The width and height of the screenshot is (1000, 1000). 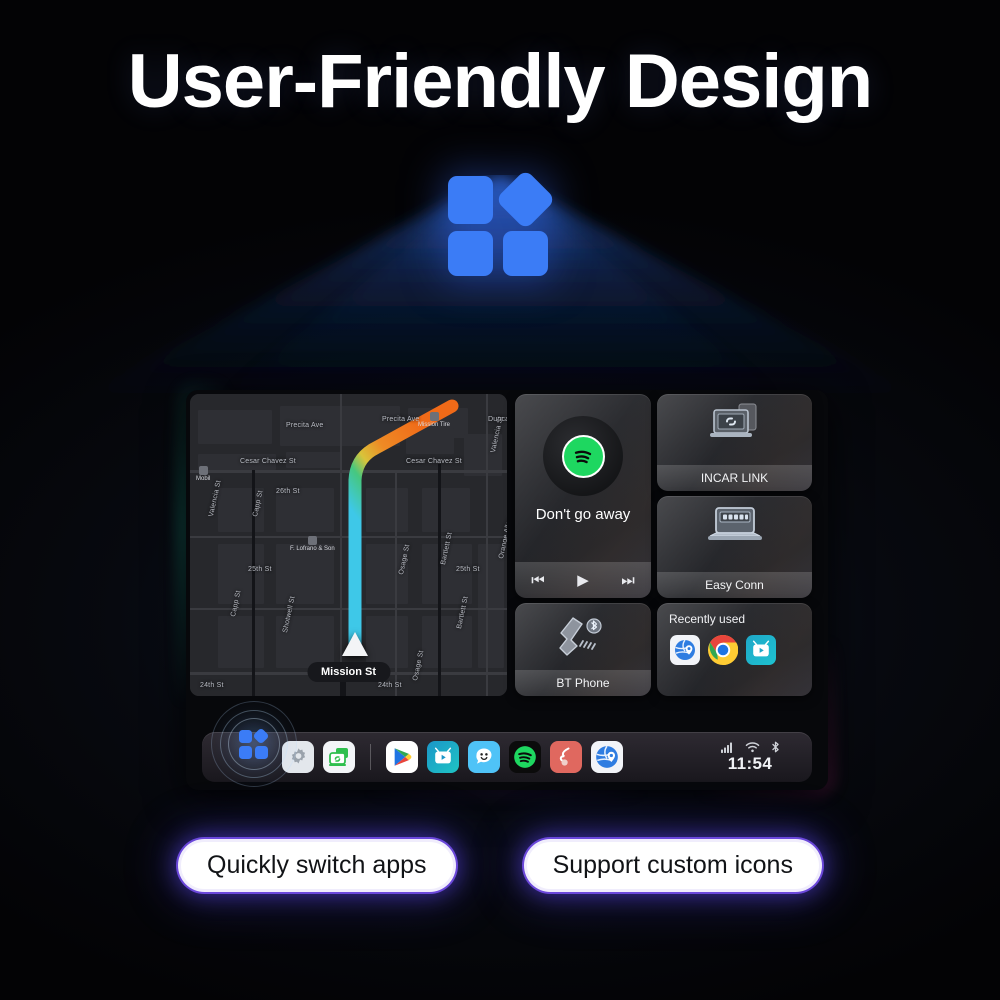 I want to click on music-icon, so click(x=566, y=757).